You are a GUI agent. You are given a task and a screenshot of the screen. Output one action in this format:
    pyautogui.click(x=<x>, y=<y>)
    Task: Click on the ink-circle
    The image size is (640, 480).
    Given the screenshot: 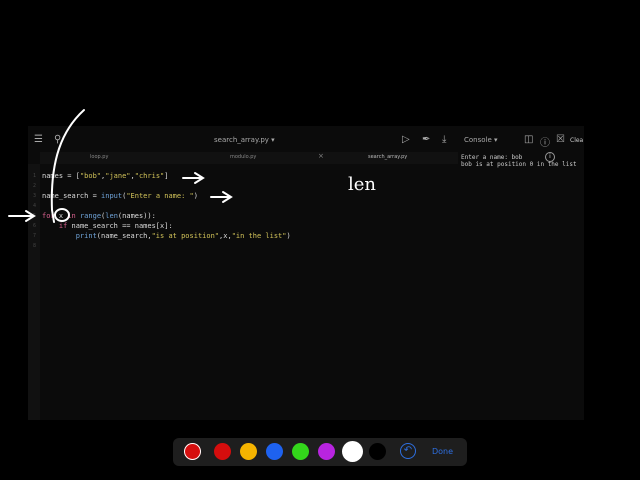 What is the action you would take?
    pyautogui.click(x=62, y=215)
    